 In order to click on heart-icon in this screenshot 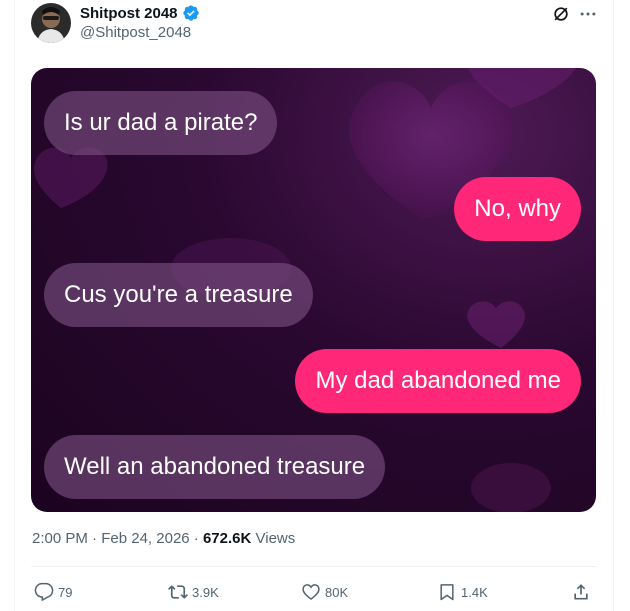, I will do `click(311, 592)`.